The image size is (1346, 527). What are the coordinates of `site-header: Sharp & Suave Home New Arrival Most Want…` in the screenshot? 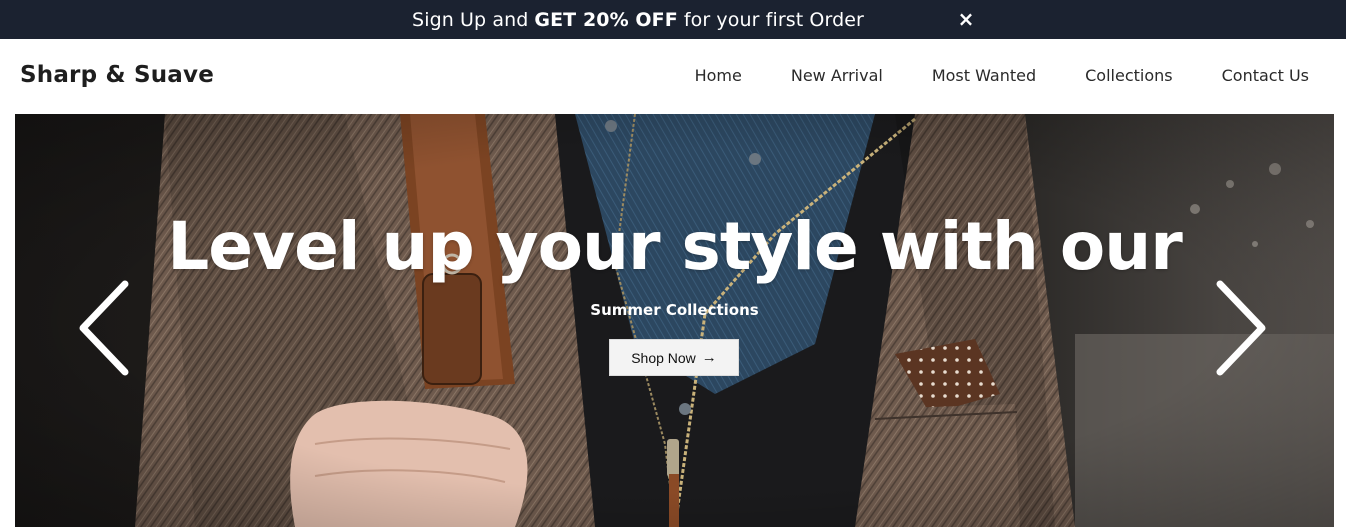 It's located at (673, 76).